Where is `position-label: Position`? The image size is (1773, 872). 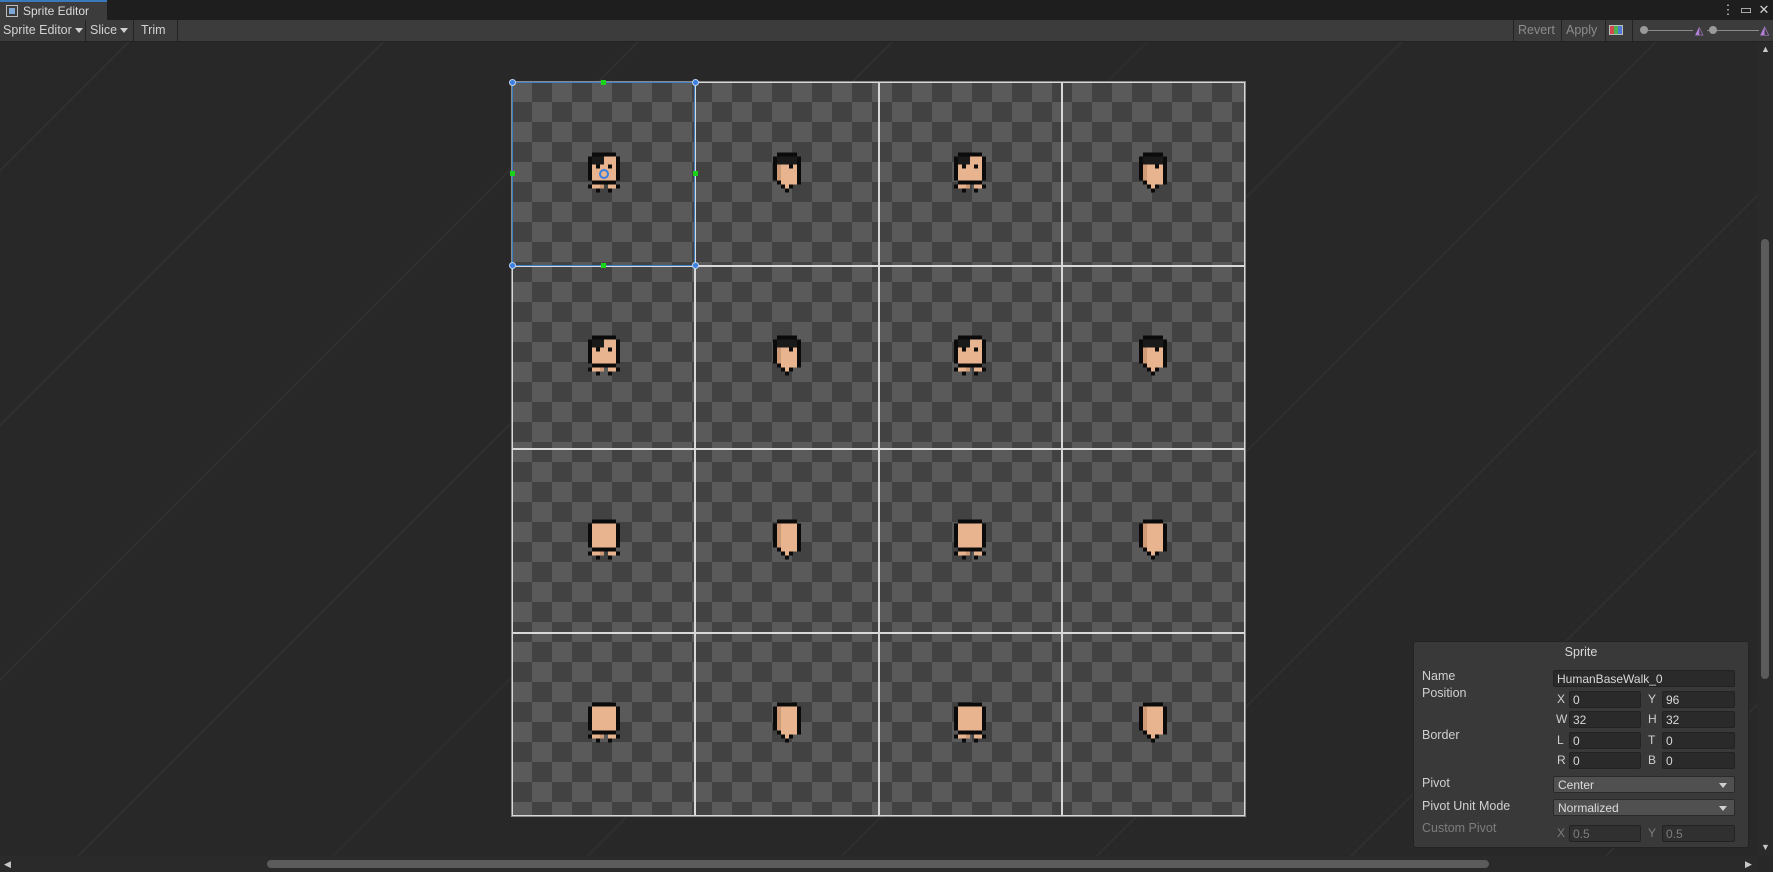
position-label: Position is located at coordinates (1444, 693).